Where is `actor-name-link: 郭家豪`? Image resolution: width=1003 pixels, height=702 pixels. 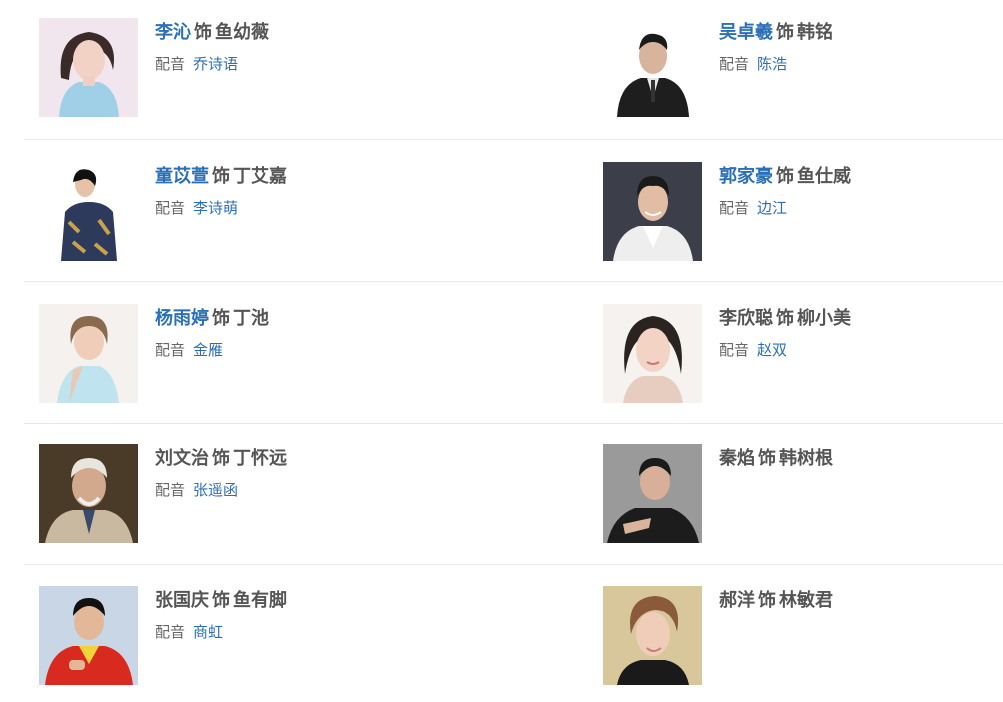 actor-name-link: 郭家豪 is located at coordinates (746, 176).